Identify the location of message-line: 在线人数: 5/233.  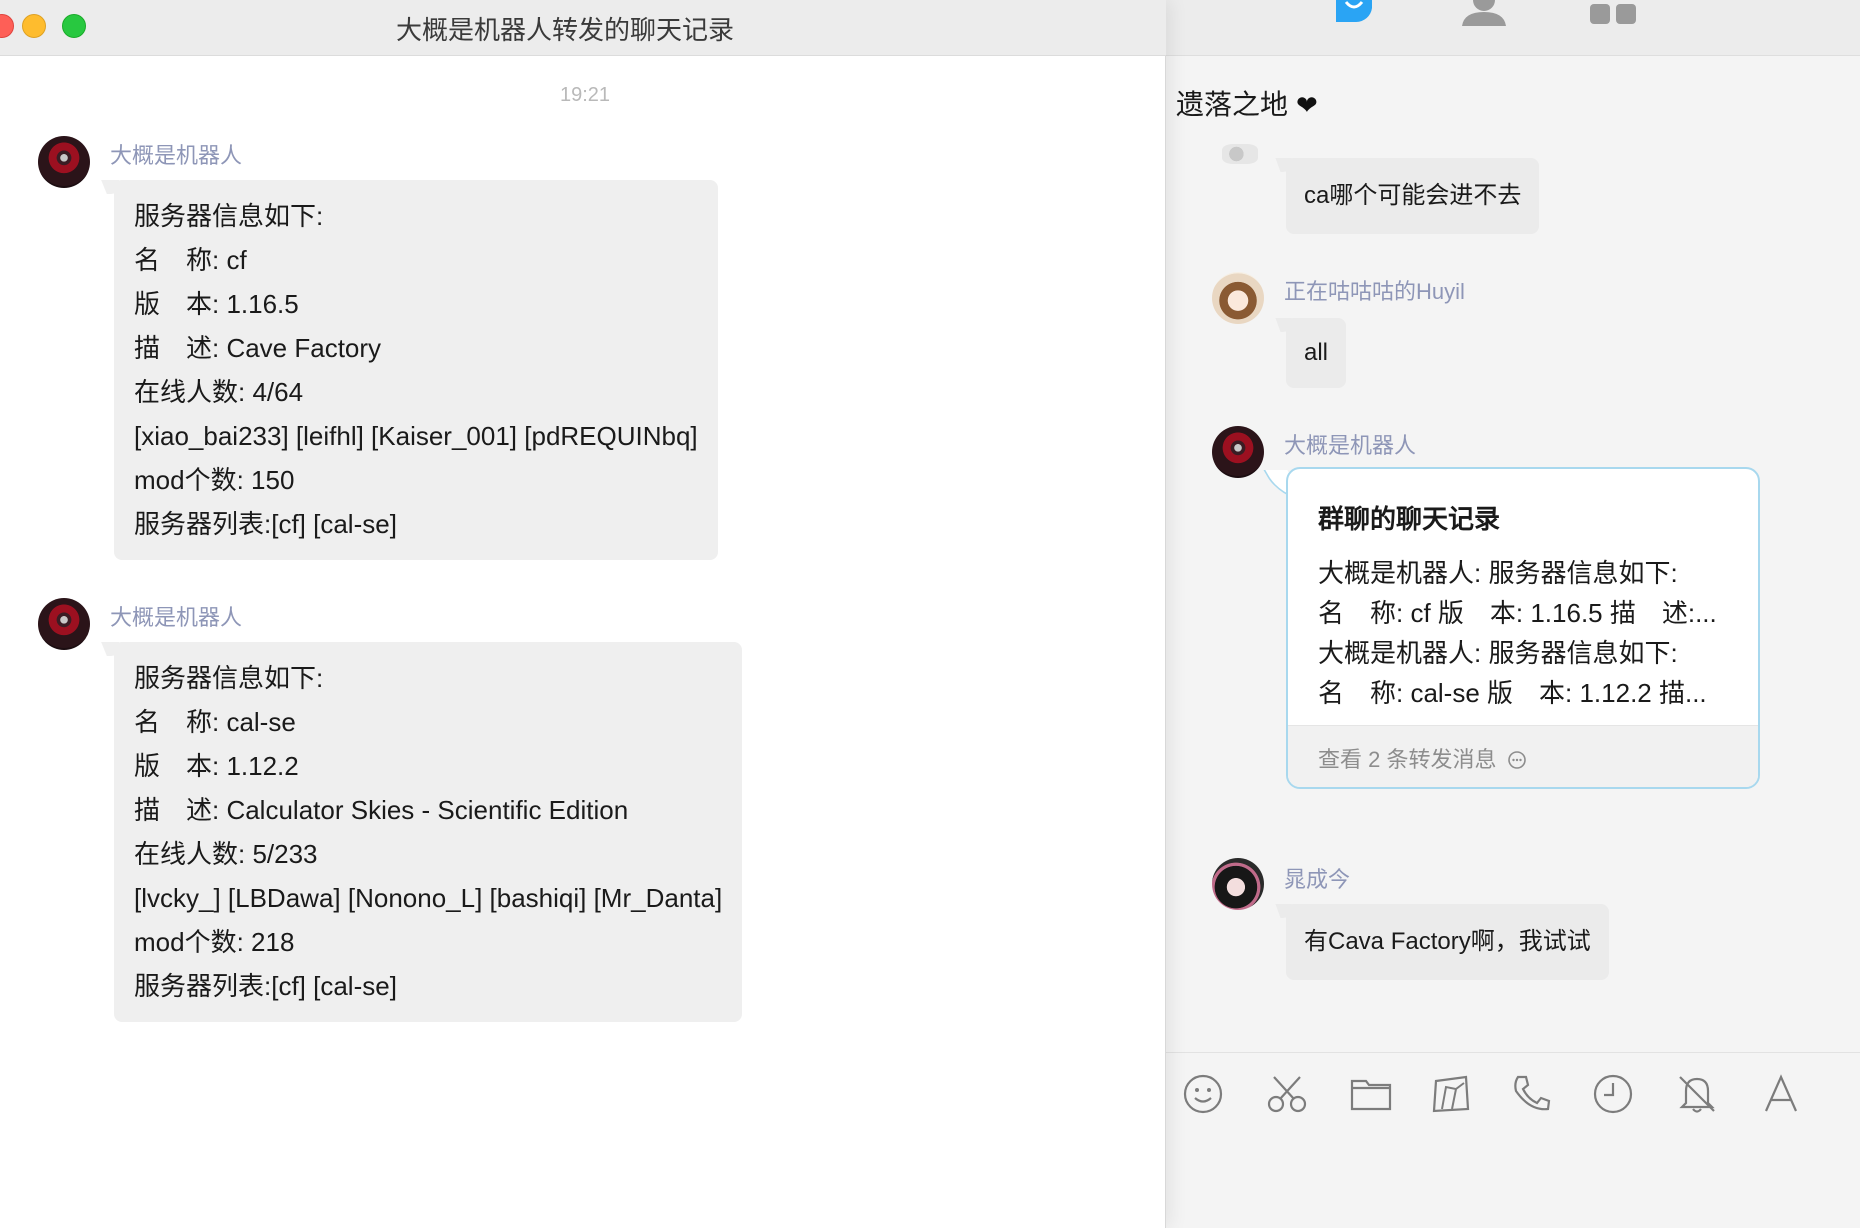
(226, 854).